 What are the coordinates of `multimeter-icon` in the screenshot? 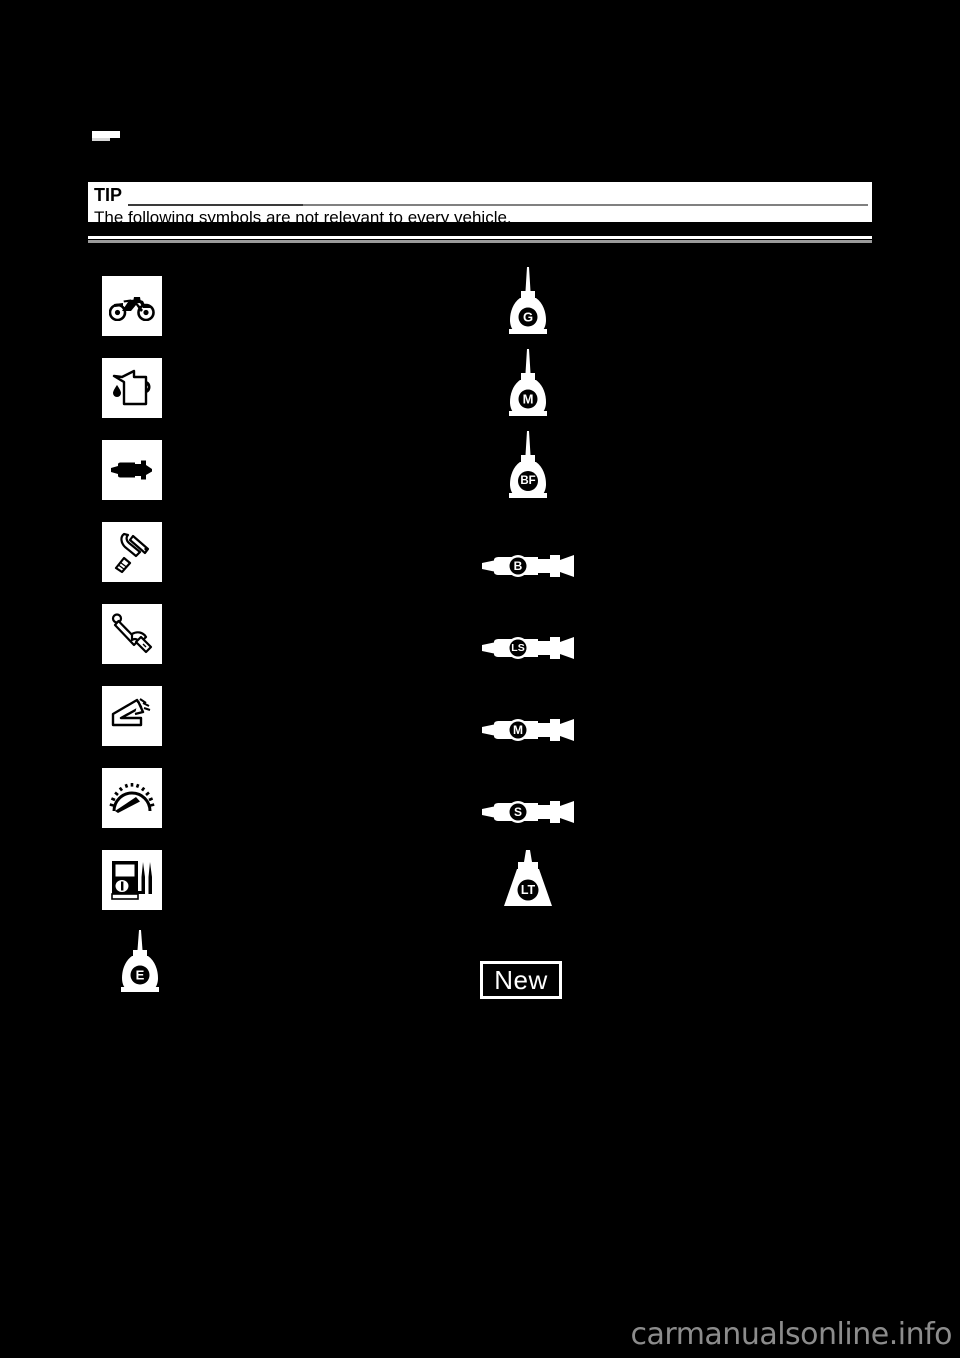 It's located at (132, 880).